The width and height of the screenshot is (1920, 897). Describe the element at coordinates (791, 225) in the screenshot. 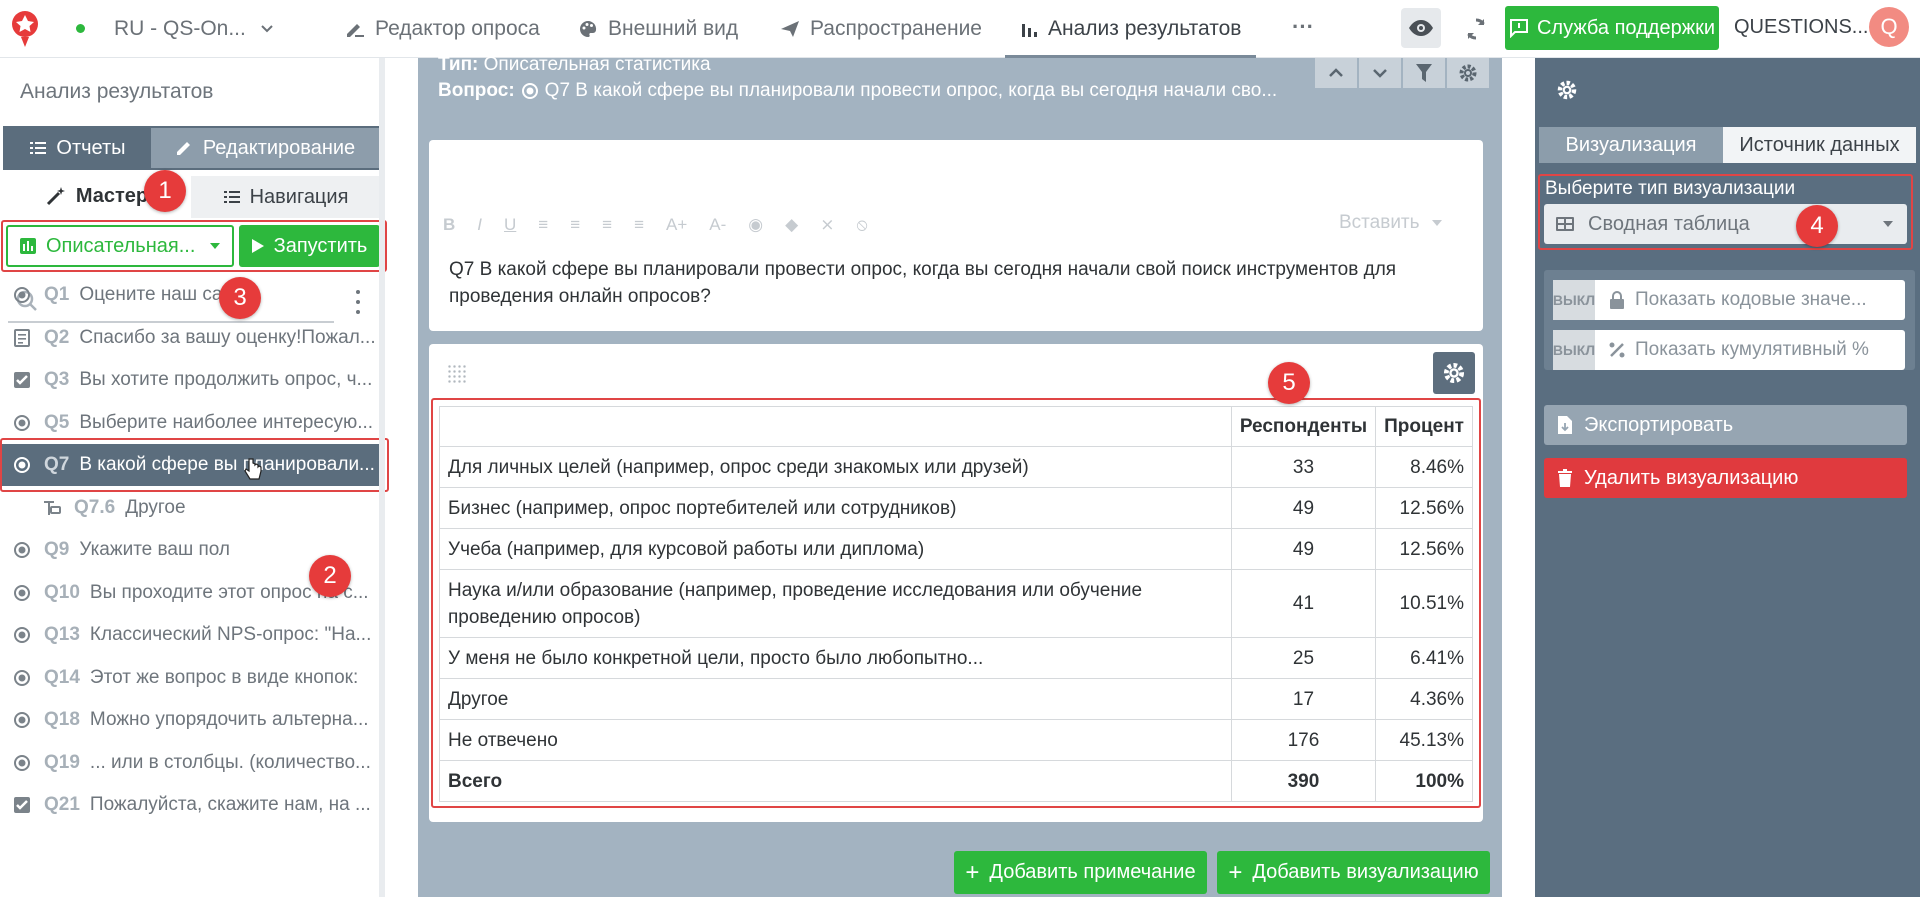

I see `toolbar-button: ◆` at that location.